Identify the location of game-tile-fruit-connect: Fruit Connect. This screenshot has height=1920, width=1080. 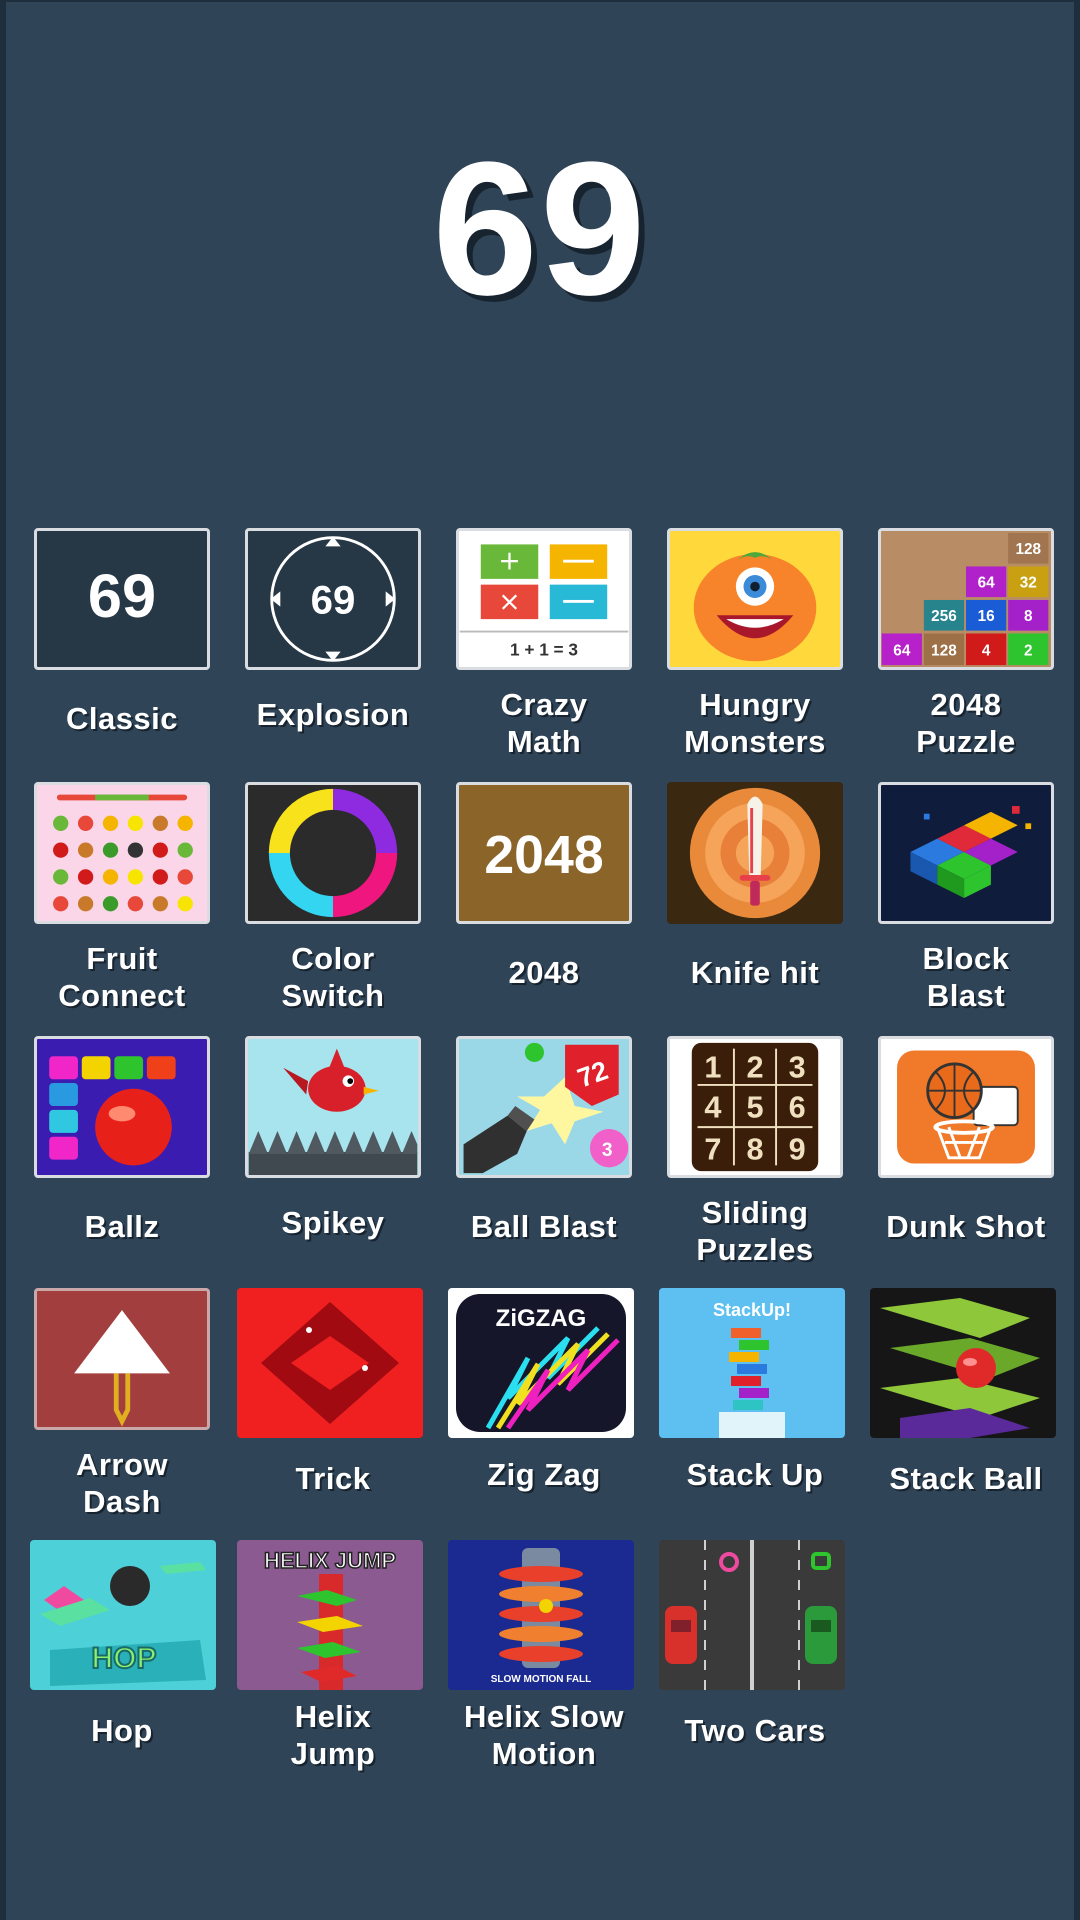
(122, 907).